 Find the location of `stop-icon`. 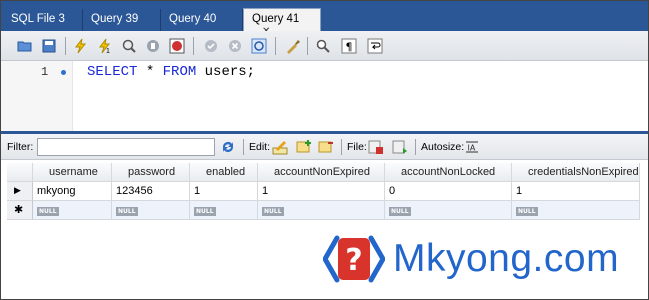

stop-icon is located at coordinates (153, 46).